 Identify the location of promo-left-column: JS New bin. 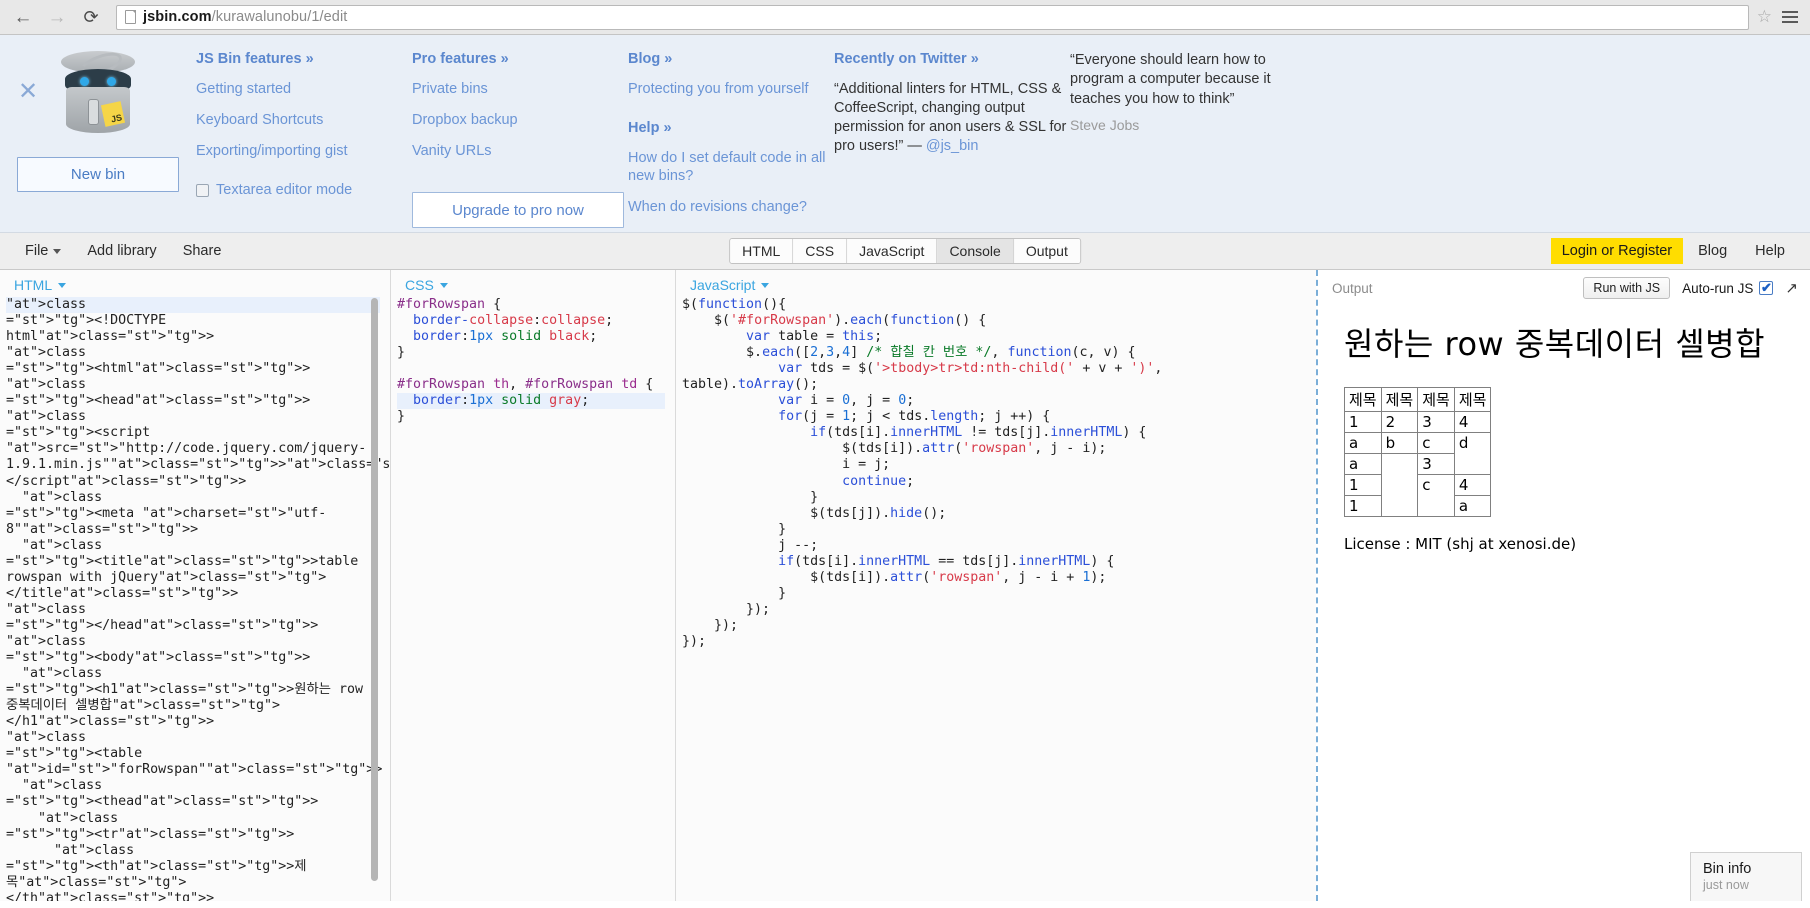
(98, 138).